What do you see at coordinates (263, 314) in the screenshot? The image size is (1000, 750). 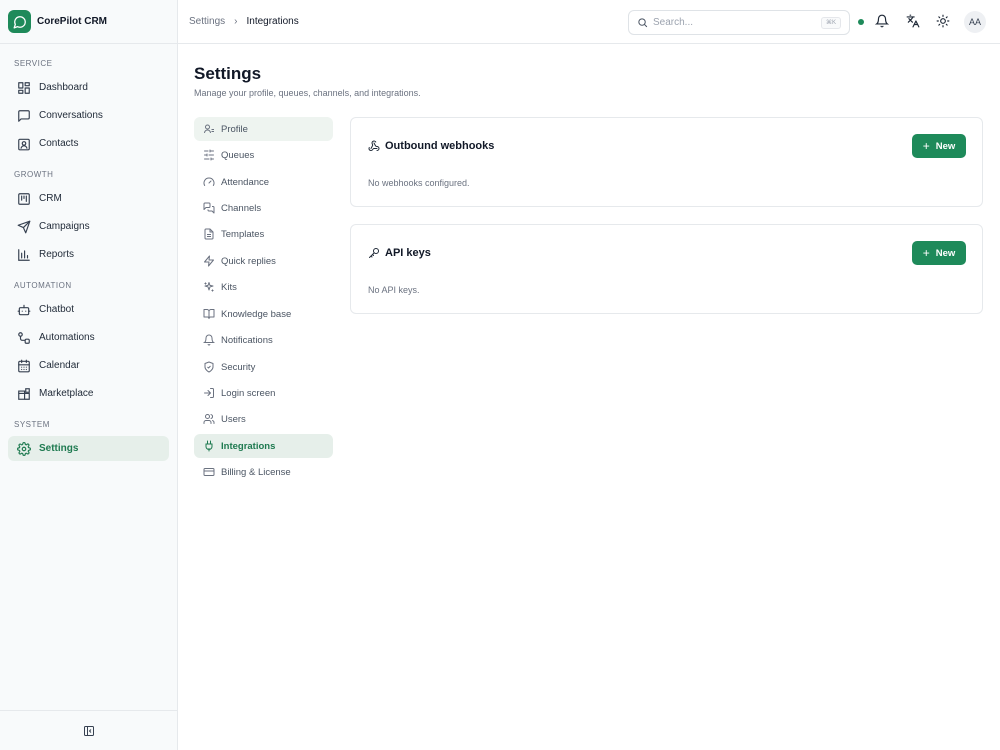 I see `settings-nav-knowledge-base: Knowledge base` at bounding box center [263, 314].